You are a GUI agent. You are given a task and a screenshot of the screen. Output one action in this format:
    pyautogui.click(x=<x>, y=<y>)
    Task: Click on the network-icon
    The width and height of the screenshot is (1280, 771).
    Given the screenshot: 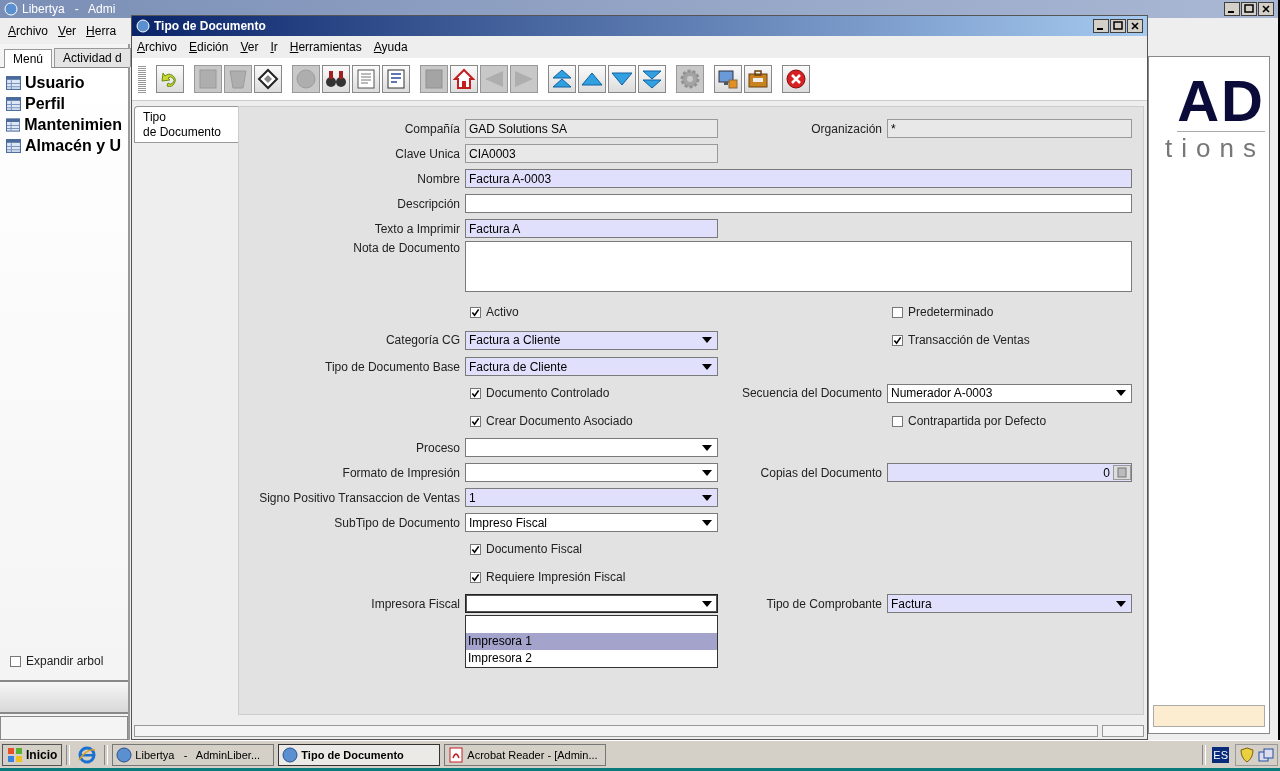 What is the action you would take?
    pyautogui.click(x=1266, y=754)
    